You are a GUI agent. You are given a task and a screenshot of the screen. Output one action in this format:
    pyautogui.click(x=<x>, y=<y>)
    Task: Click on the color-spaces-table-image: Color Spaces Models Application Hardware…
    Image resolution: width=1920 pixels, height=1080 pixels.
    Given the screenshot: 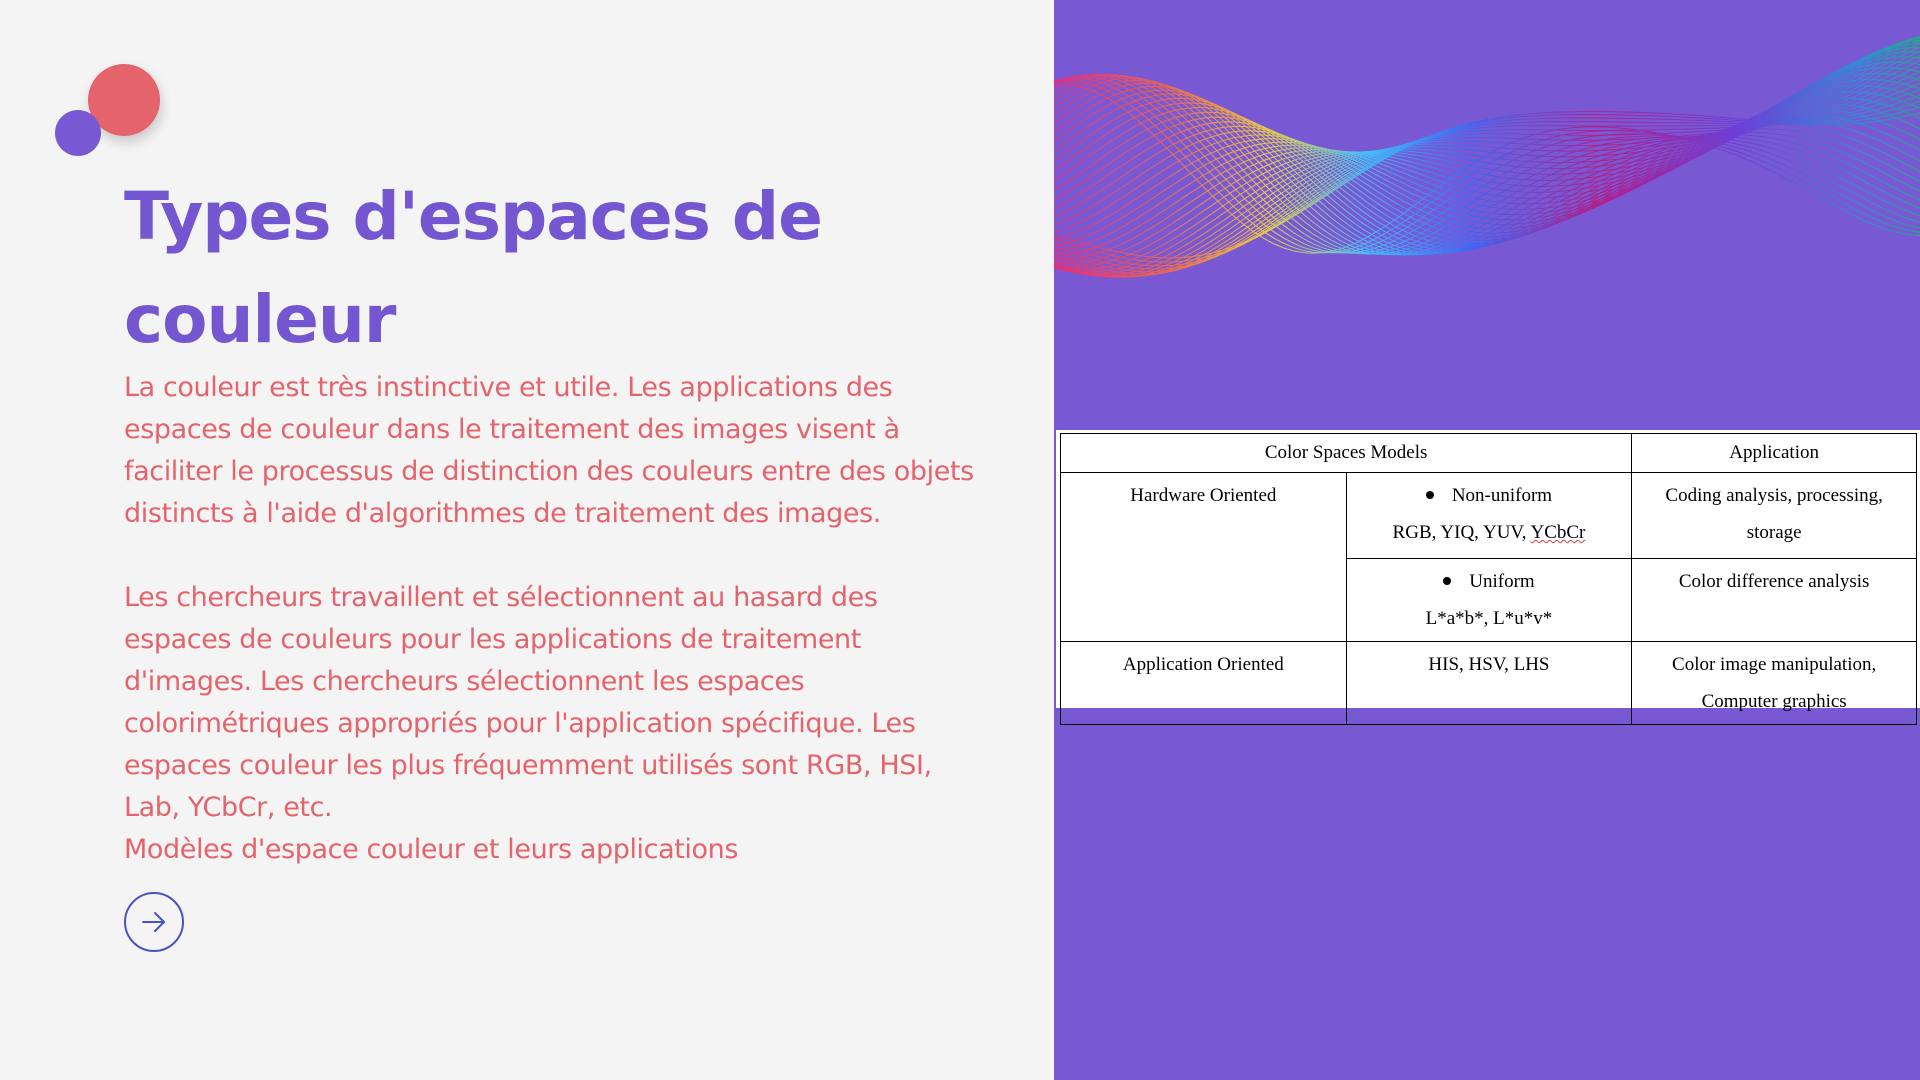 What is the action you would take?
    pyautogui.click(x=1488, y=577)
    